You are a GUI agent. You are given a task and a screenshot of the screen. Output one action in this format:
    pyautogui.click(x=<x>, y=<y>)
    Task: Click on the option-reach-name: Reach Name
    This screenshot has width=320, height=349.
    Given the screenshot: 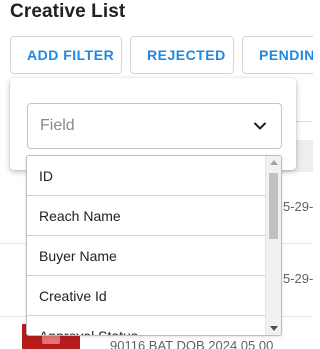 What is the action you would take?
    pyautogui.click(x=146, y=216)
    